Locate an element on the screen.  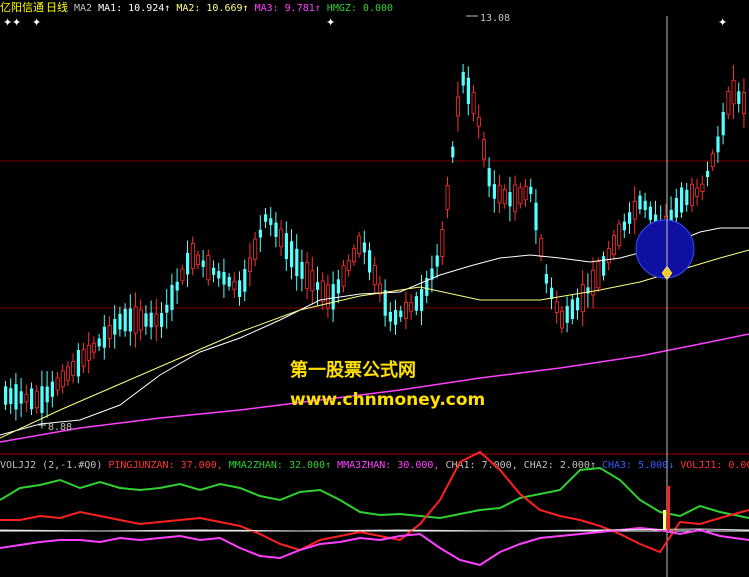
sub-green-line is located at coordinates (374, 493).